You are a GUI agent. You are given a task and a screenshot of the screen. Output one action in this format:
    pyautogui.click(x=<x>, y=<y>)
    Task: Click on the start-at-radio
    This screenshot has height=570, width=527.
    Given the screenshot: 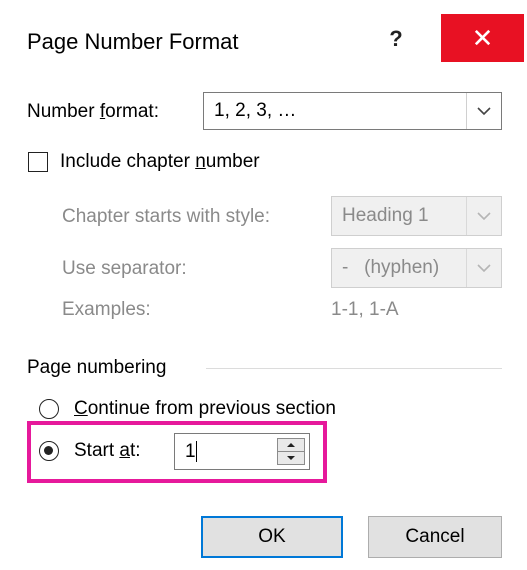 What is the action you would take?
    pyautogui.click(x=49, y=451)
    